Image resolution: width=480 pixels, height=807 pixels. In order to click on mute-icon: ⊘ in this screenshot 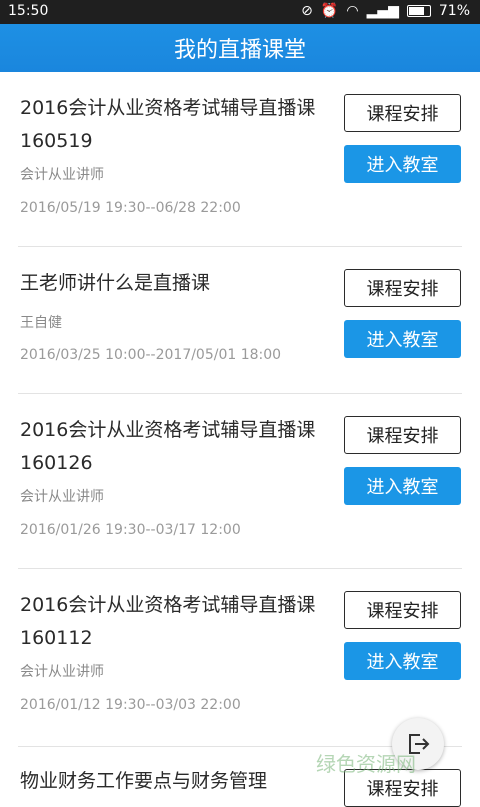, I will do `click(307, 11)`.